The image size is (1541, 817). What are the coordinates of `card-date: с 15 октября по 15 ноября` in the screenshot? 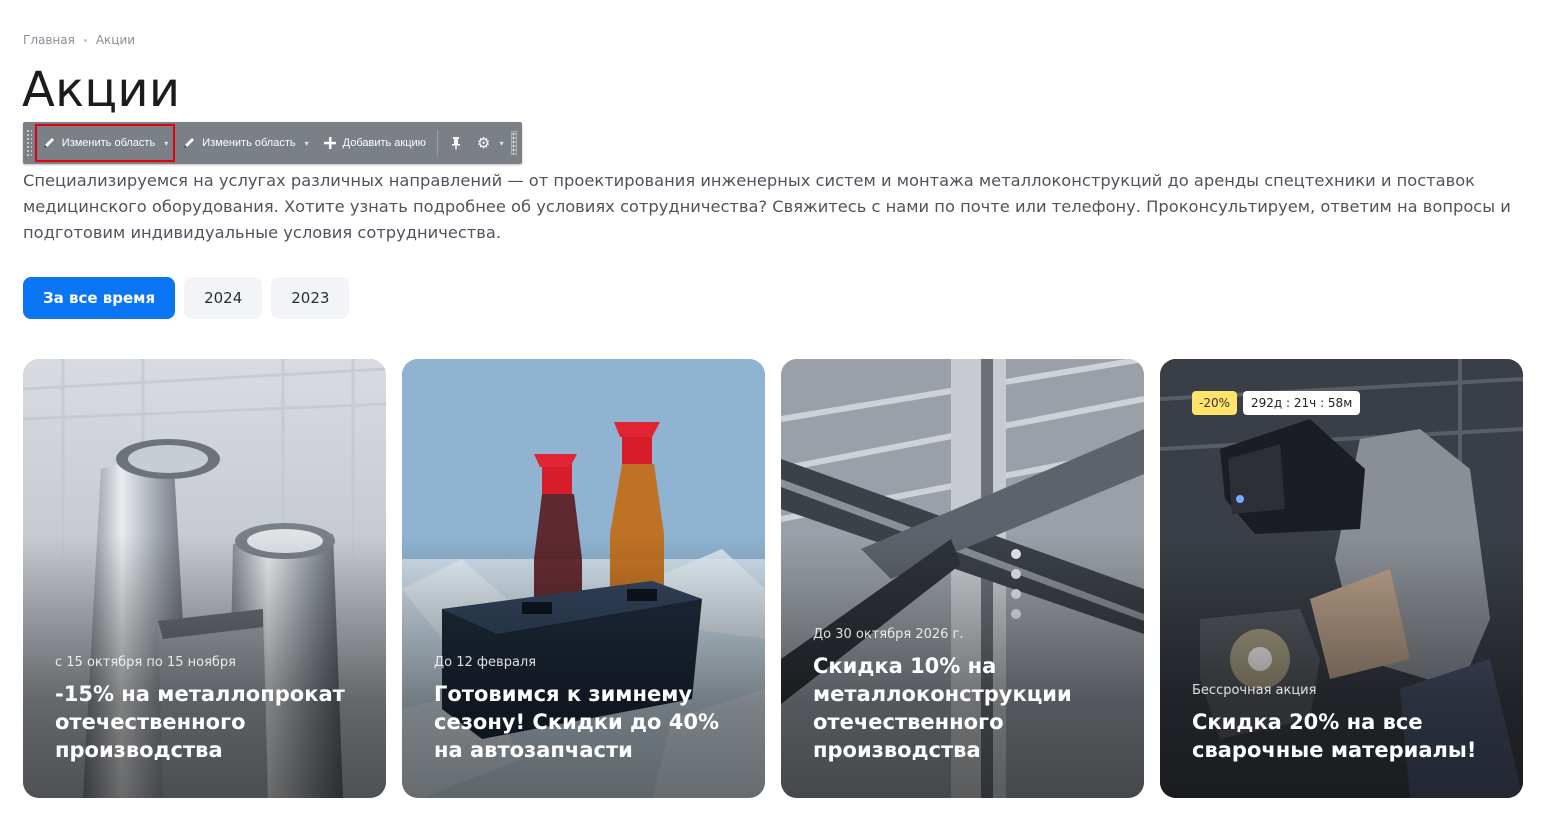 It's located at (145, 662).